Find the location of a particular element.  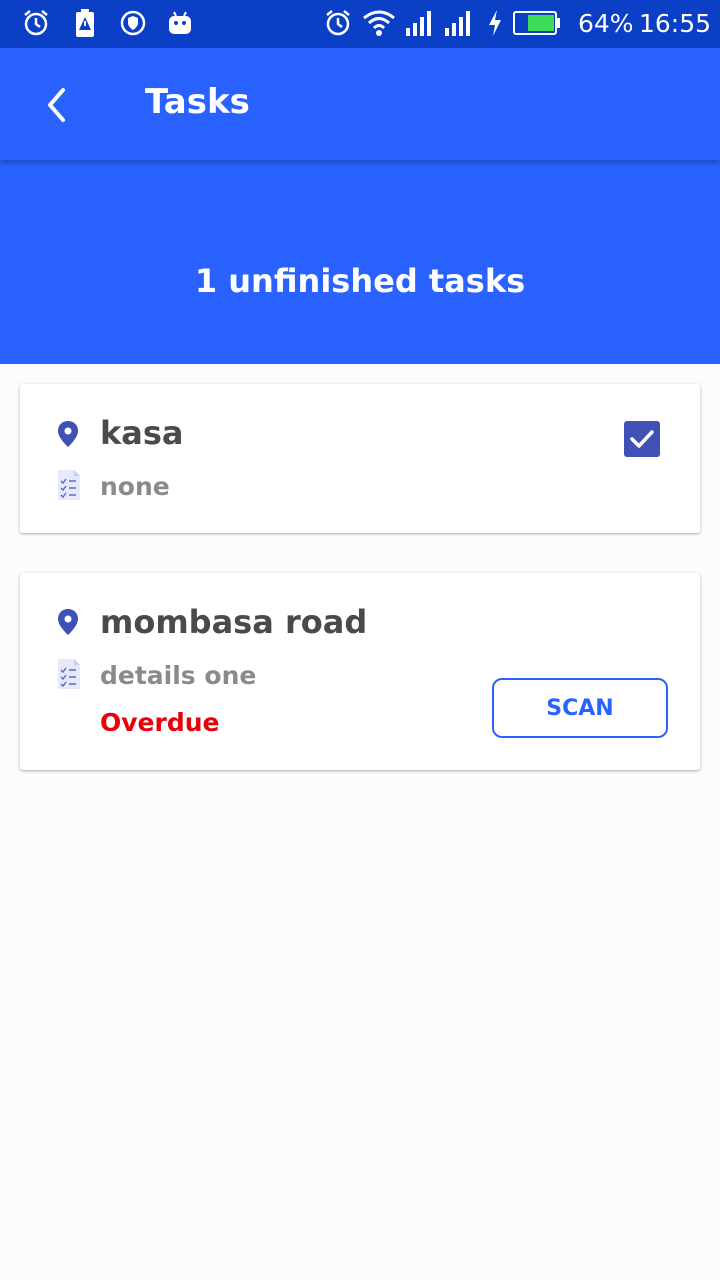

check-icon is located at coordinates (642, 439).